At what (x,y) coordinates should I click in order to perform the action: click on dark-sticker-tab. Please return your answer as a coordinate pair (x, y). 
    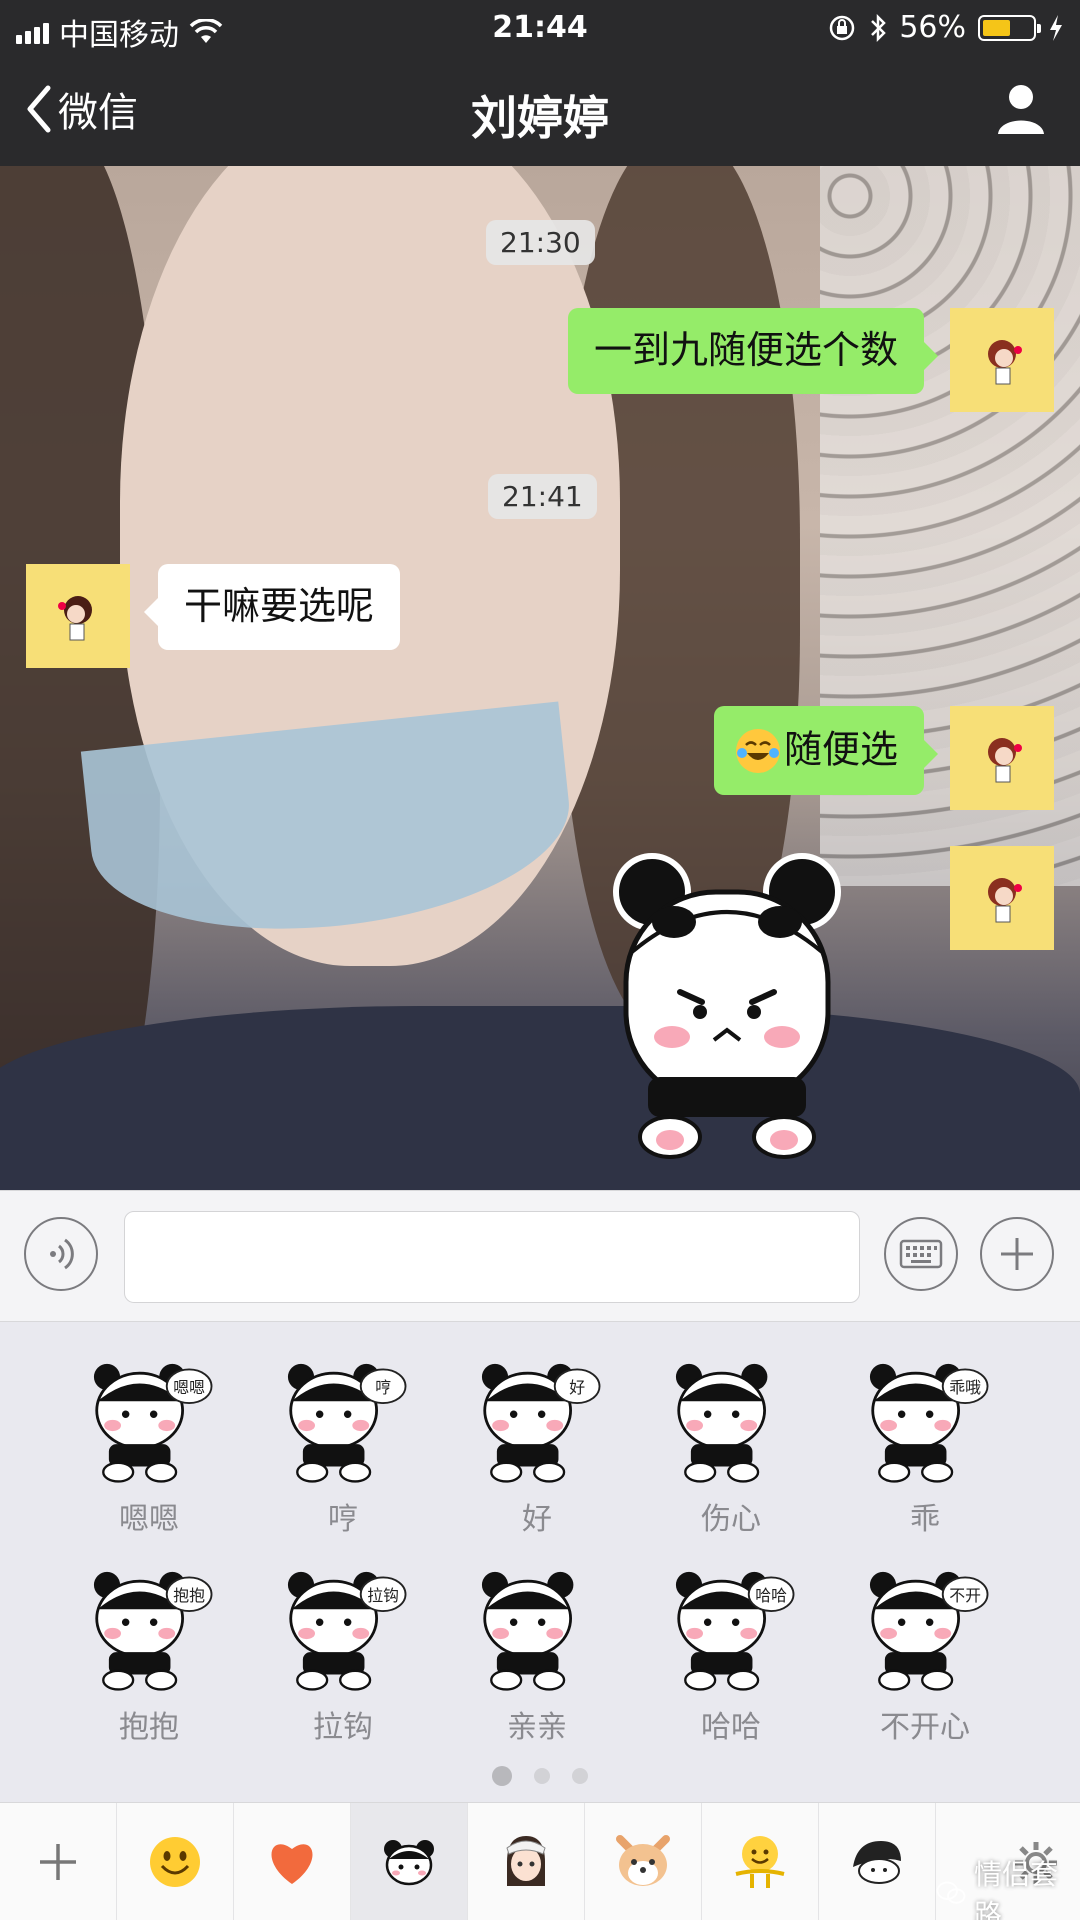
    Looking at the image, I should click on (877, 1861).